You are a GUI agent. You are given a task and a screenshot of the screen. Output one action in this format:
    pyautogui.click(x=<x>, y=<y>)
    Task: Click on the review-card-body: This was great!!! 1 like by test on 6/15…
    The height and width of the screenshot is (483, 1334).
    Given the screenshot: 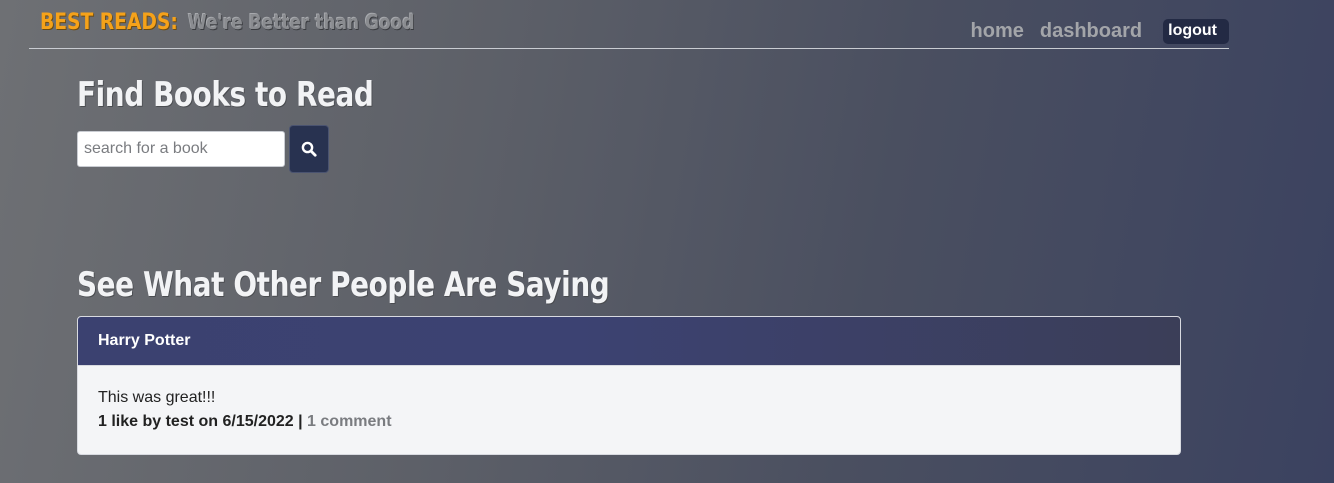 What is the action you would take?
    pyautogui.click(x=629, y=399)
    